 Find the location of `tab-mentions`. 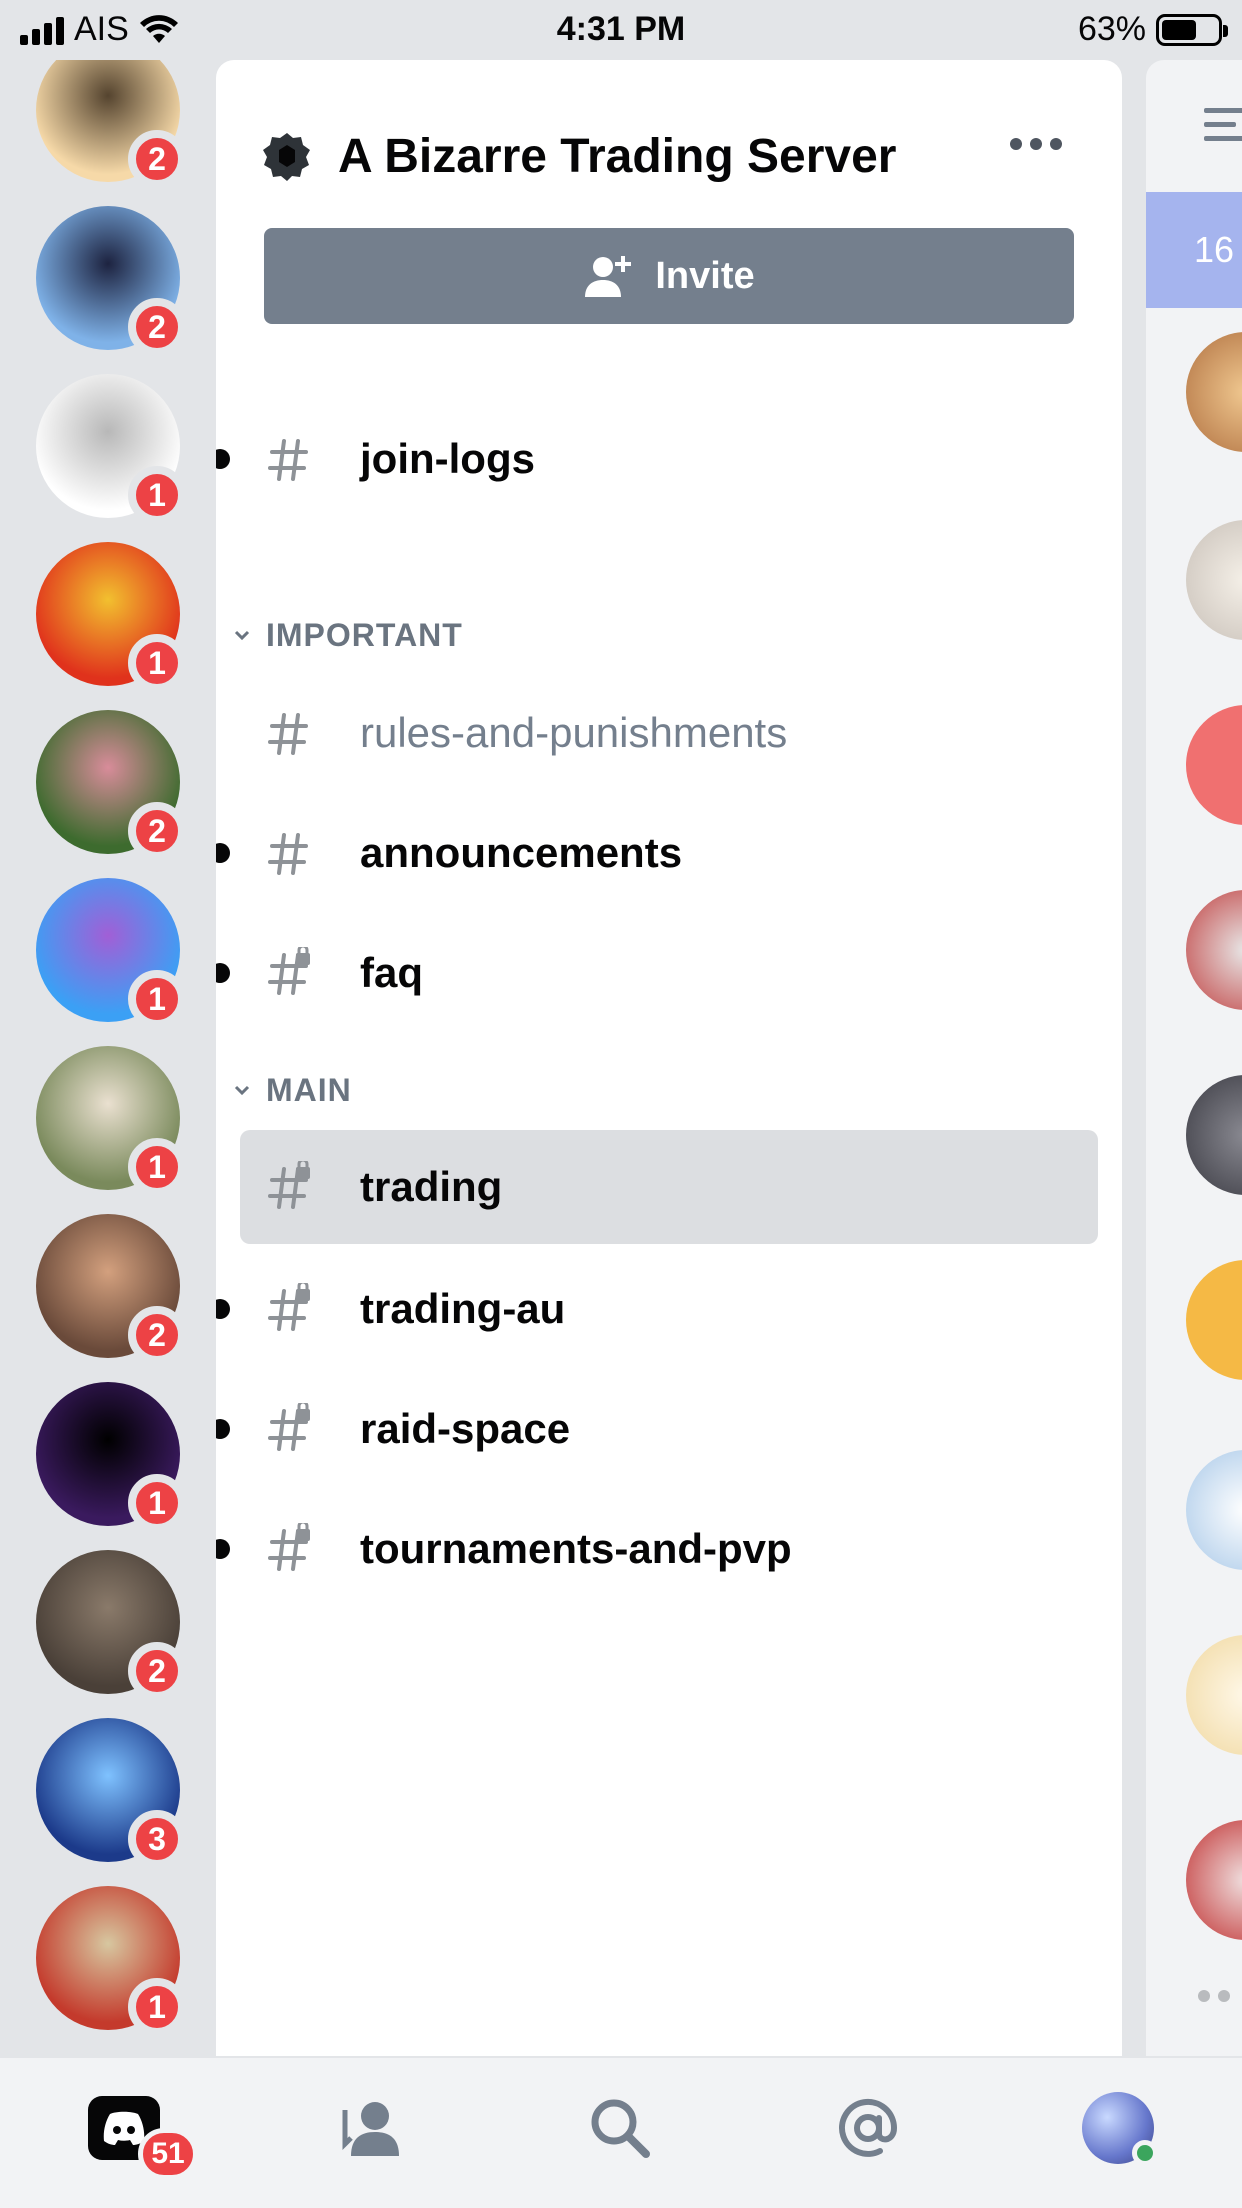

tab-mentions is located at coordinates (868, 2128).